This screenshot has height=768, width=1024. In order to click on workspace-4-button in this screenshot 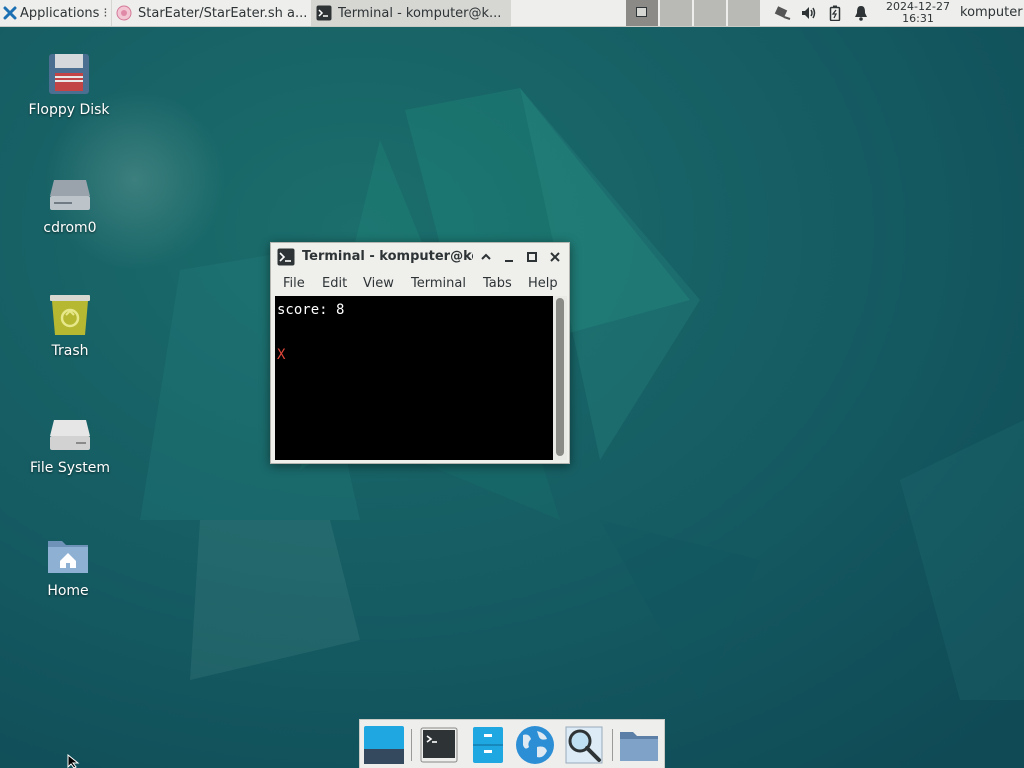, I will do `click(743, 13)`.